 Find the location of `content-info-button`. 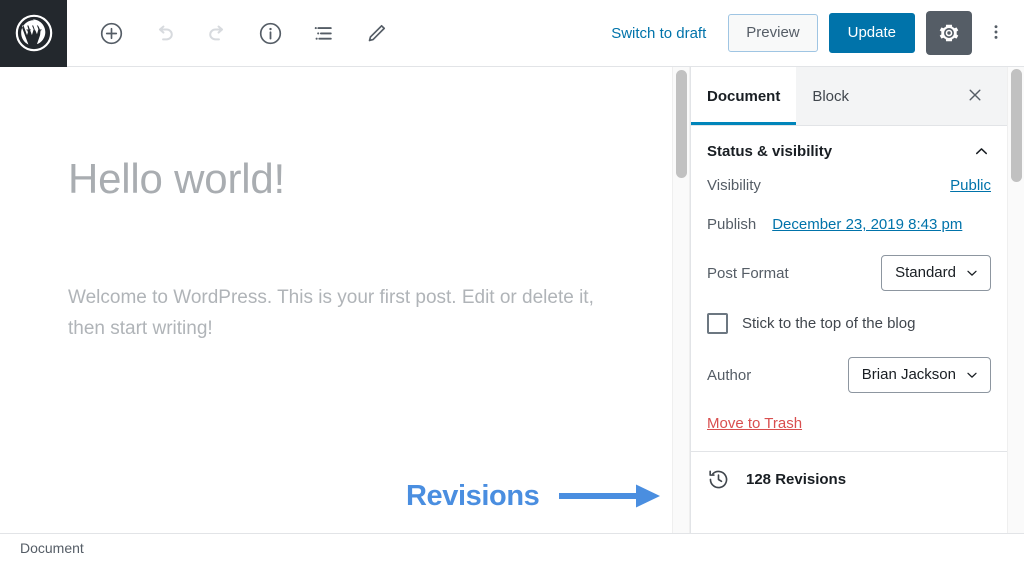

content-info-button is located at coordinates (270, 33).